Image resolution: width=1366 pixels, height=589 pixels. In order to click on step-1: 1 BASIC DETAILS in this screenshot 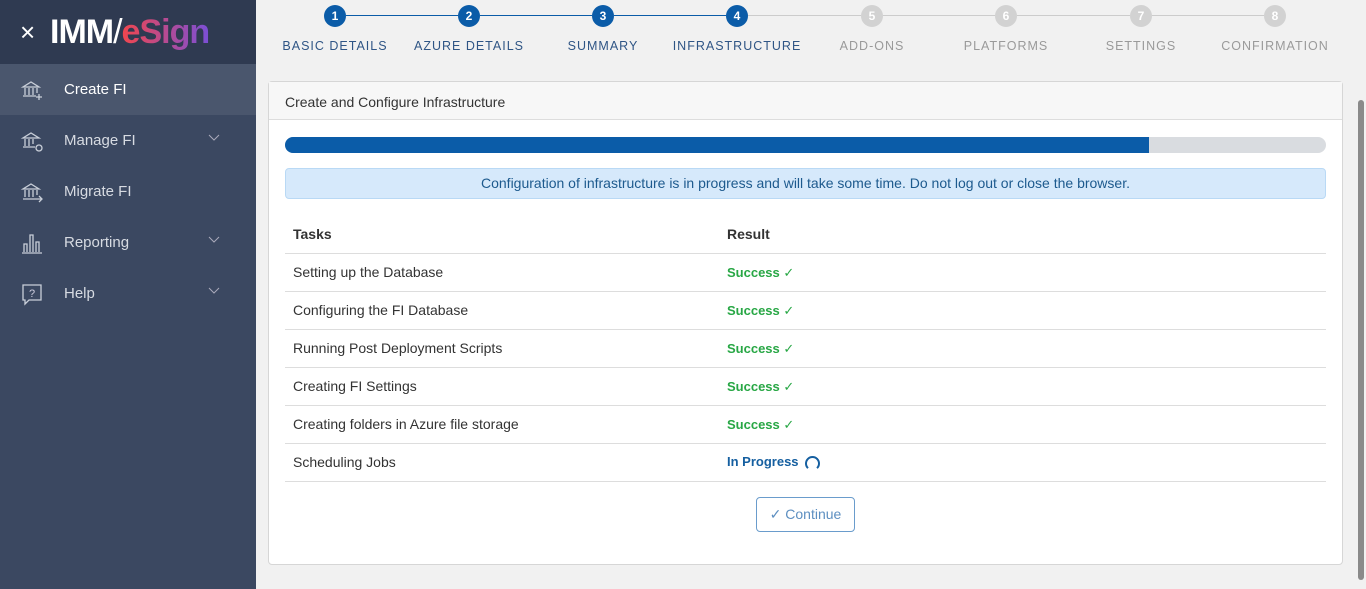, I will do `click(335, 29)`.